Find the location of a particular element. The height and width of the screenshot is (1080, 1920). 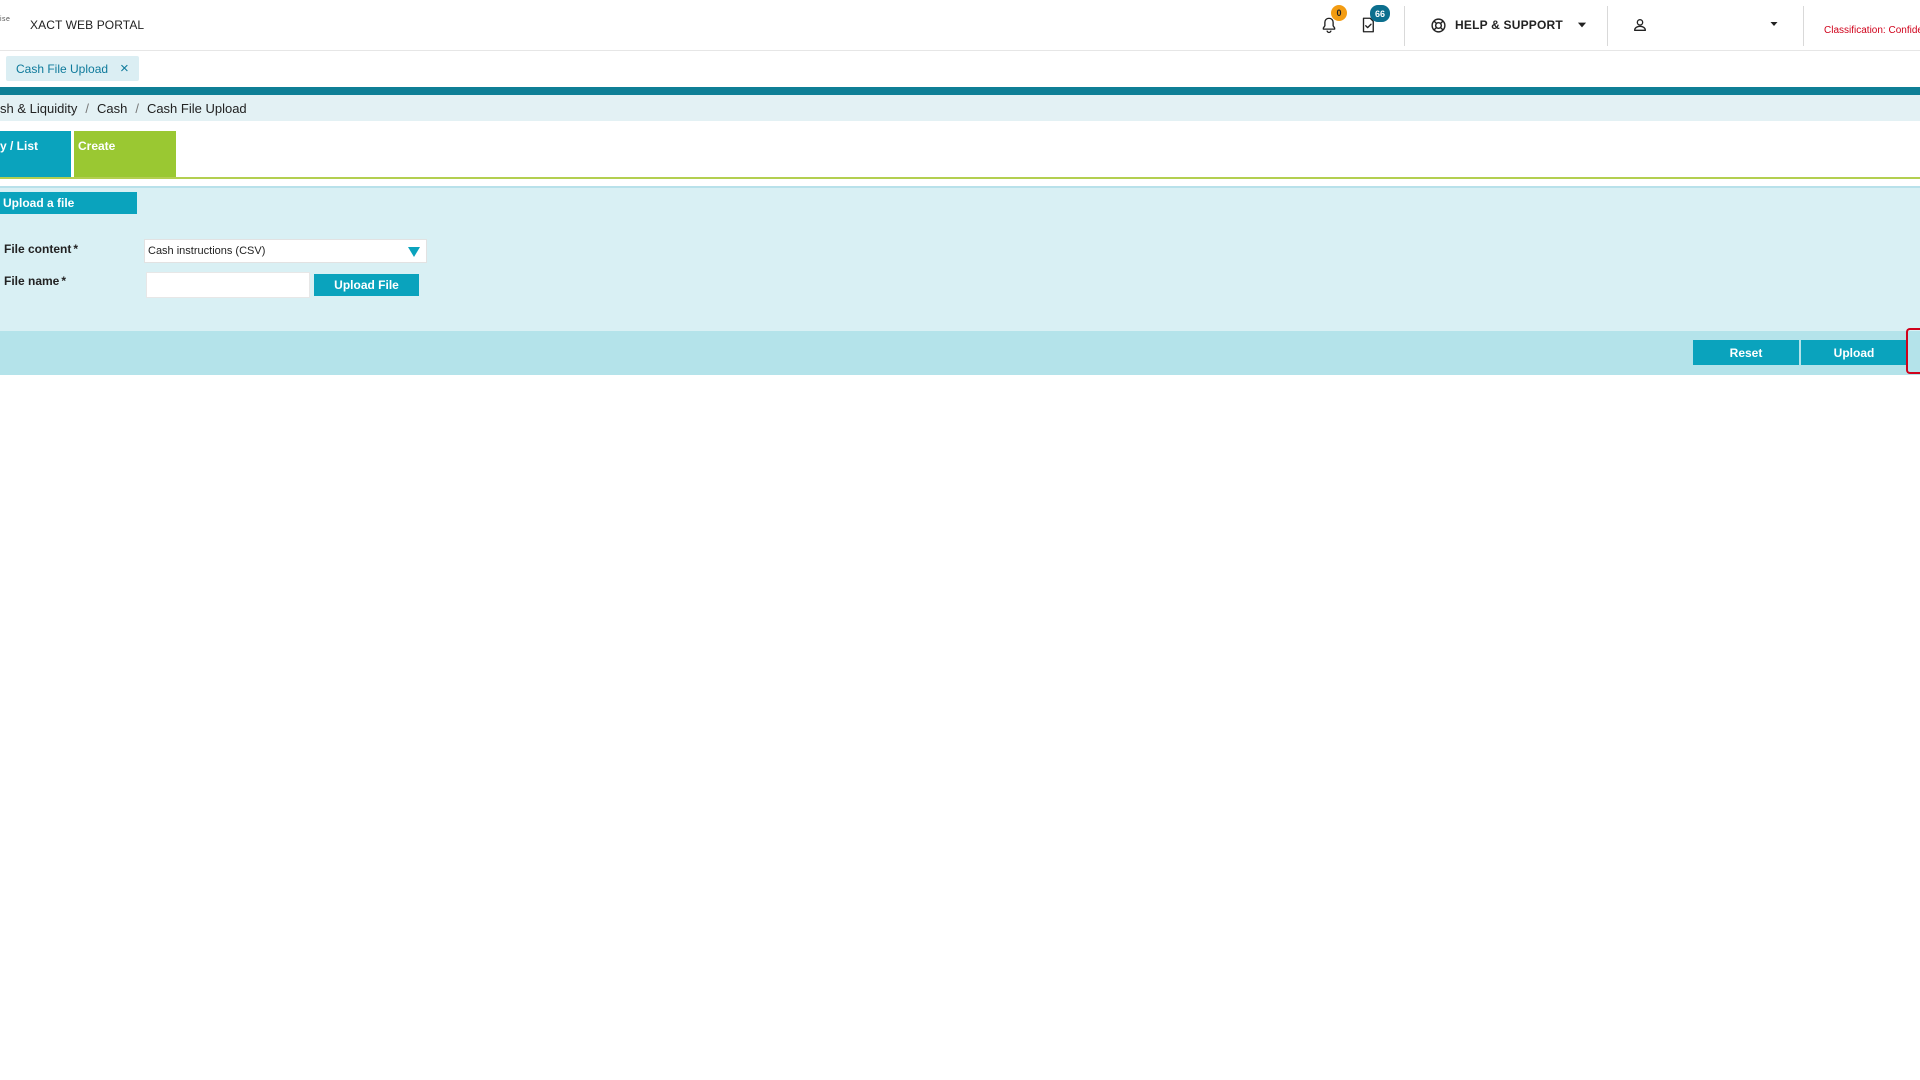

breadcrumb-item-cash-file-upload: Cash File Upload is located at coordinates (196, 108).